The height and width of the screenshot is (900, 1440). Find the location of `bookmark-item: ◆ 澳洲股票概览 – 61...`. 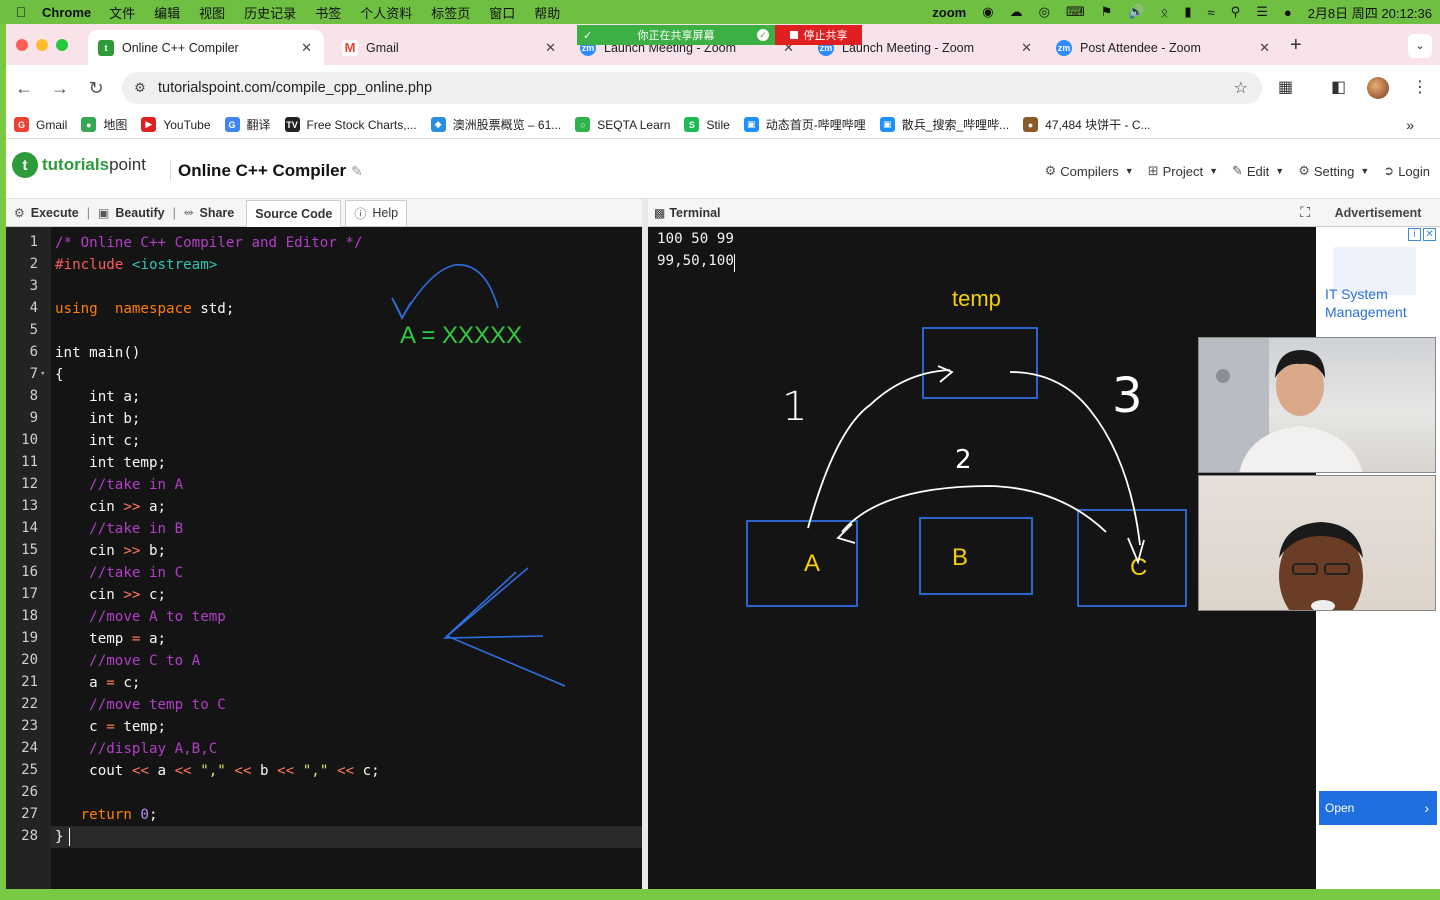

bookmark-item: ◆ 澳洲股票概览 – 61... is located at coordinates (495, 124).